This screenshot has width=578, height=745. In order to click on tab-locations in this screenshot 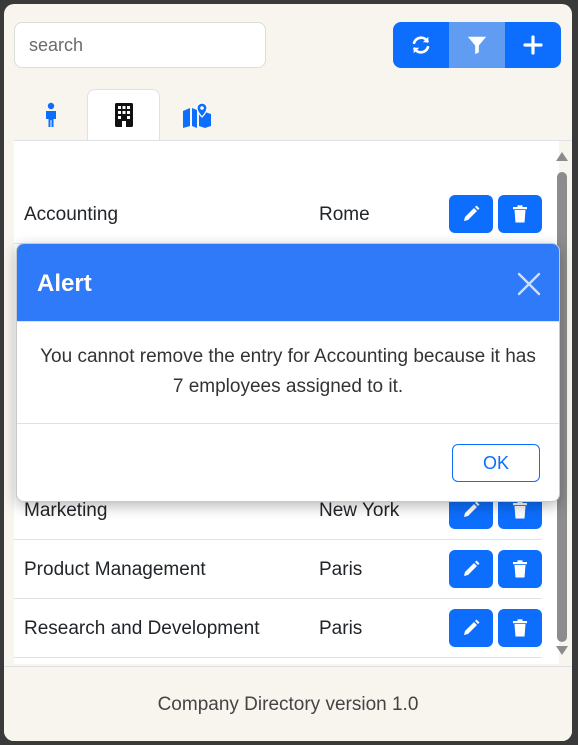, I will do `click(196, 115)`.